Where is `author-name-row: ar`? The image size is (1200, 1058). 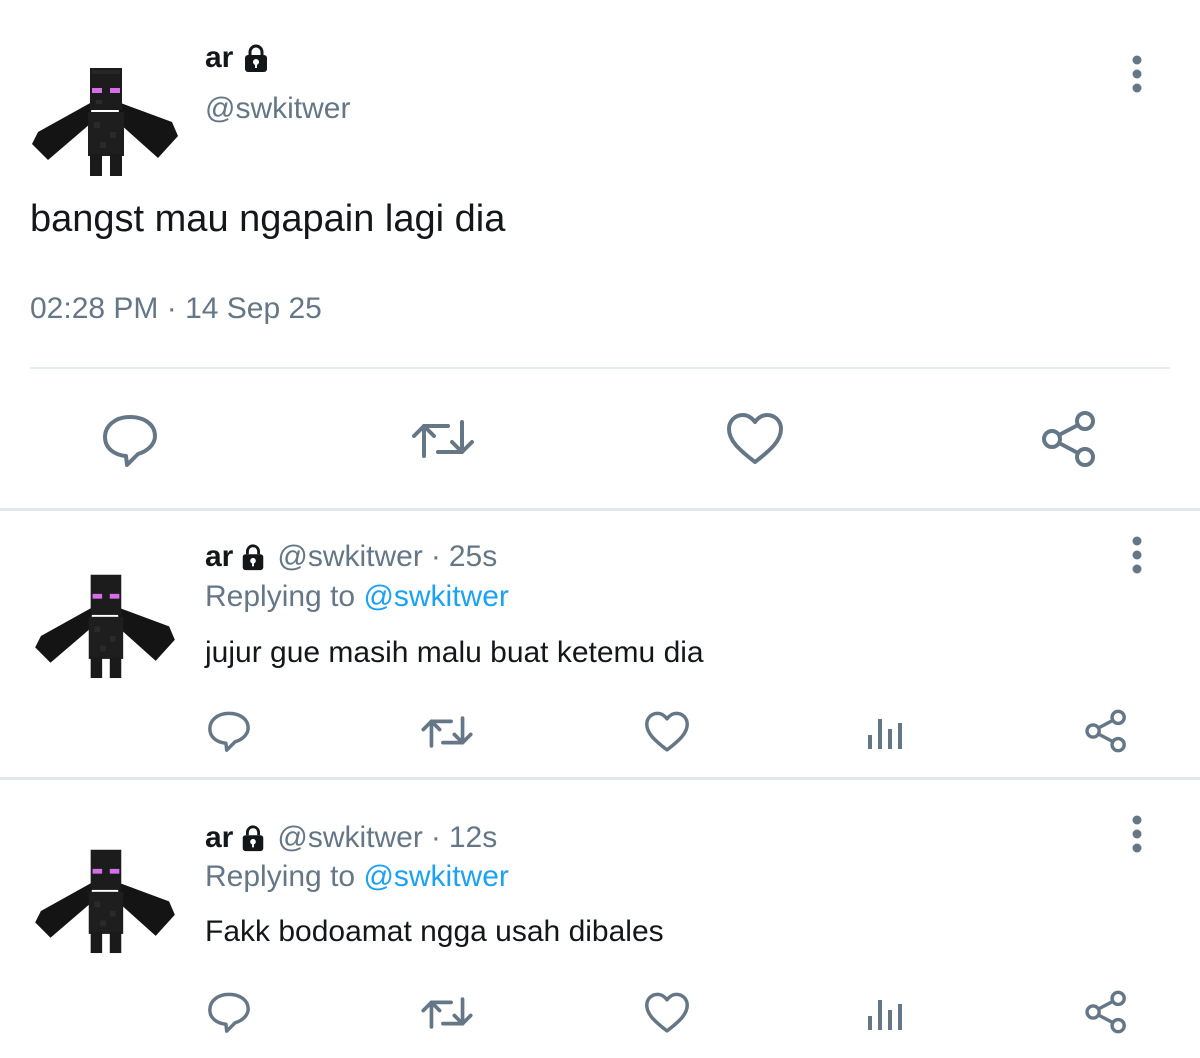 author-name-row: ar is located at coordinates (238, 58).